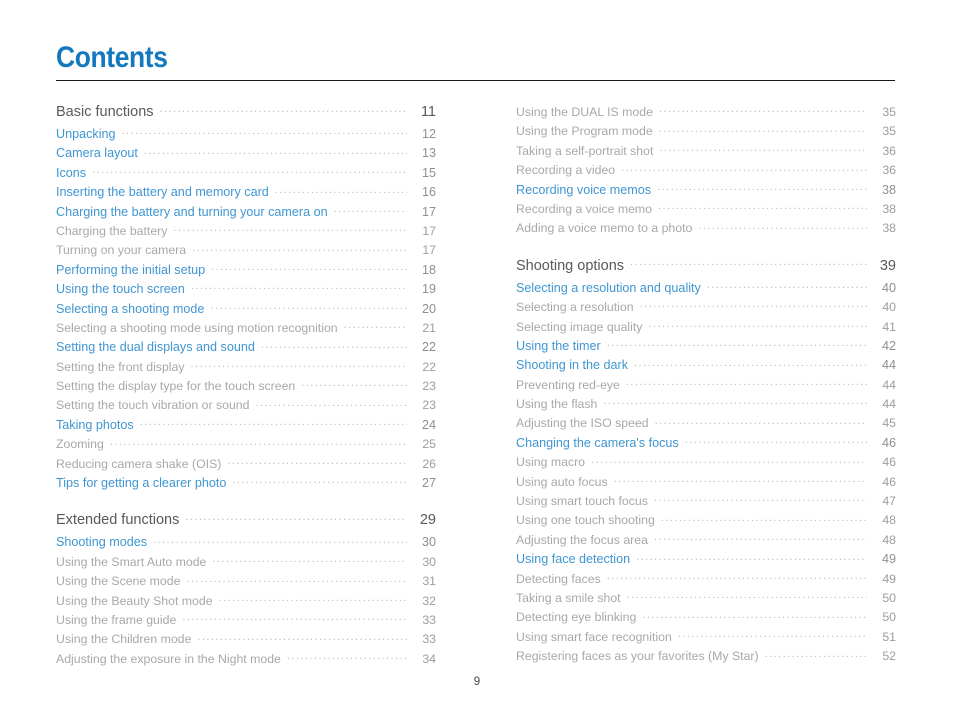 This screenshot has width=954, height=720. Describe the element at coordinates (706, 148) in the screenshot. I see `toc-entry: Taking a self-portrait shot 36` at that location.